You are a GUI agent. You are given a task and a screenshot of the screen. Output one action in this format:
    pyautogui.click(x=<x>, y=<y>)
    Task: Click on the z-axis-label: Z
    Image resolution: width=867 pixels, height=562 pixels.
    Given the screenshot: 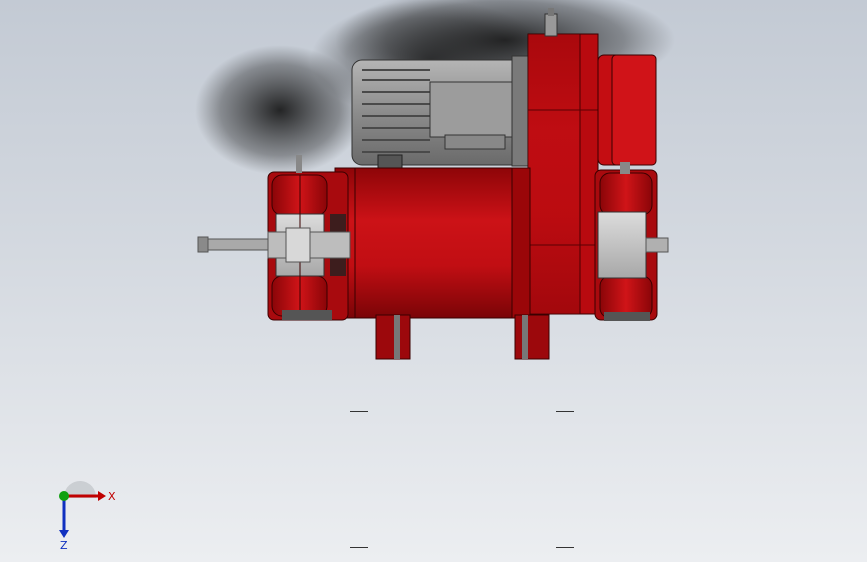 What is the action you would take?
    pyautogui.click(x=64, y=544)
    